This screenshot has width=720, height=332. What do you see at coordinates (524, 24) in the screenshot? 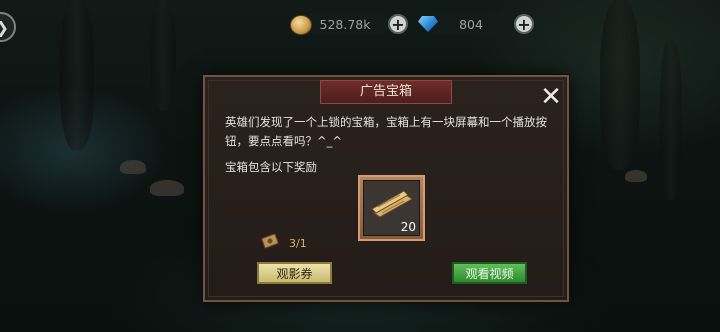
I see `add-gems-button: +` at bounding box center [524, 24].